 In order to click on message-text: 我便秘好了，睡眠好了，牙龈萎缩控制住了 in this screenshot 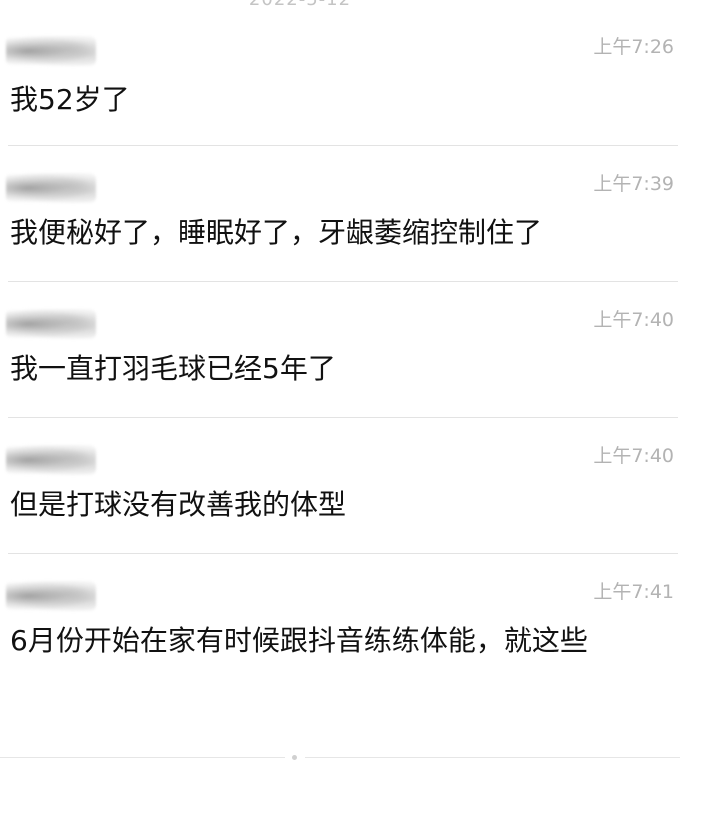, I will do `click(276, 232)`.